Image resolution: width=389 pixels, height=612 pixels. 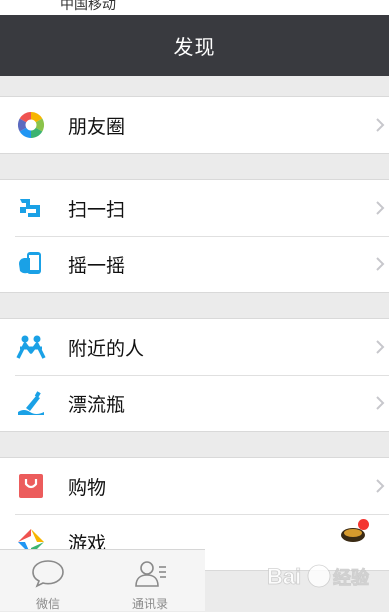 What do you see at coordinates (102, 580) in the screenshot?
I see `tab-bar: 微信 通讯录` at bounding box center [102, 580].